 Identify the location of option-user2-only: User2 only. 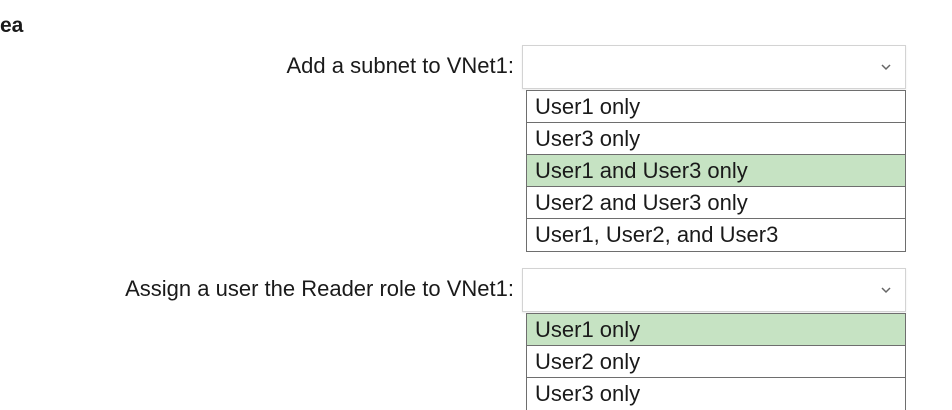
(716, 362).